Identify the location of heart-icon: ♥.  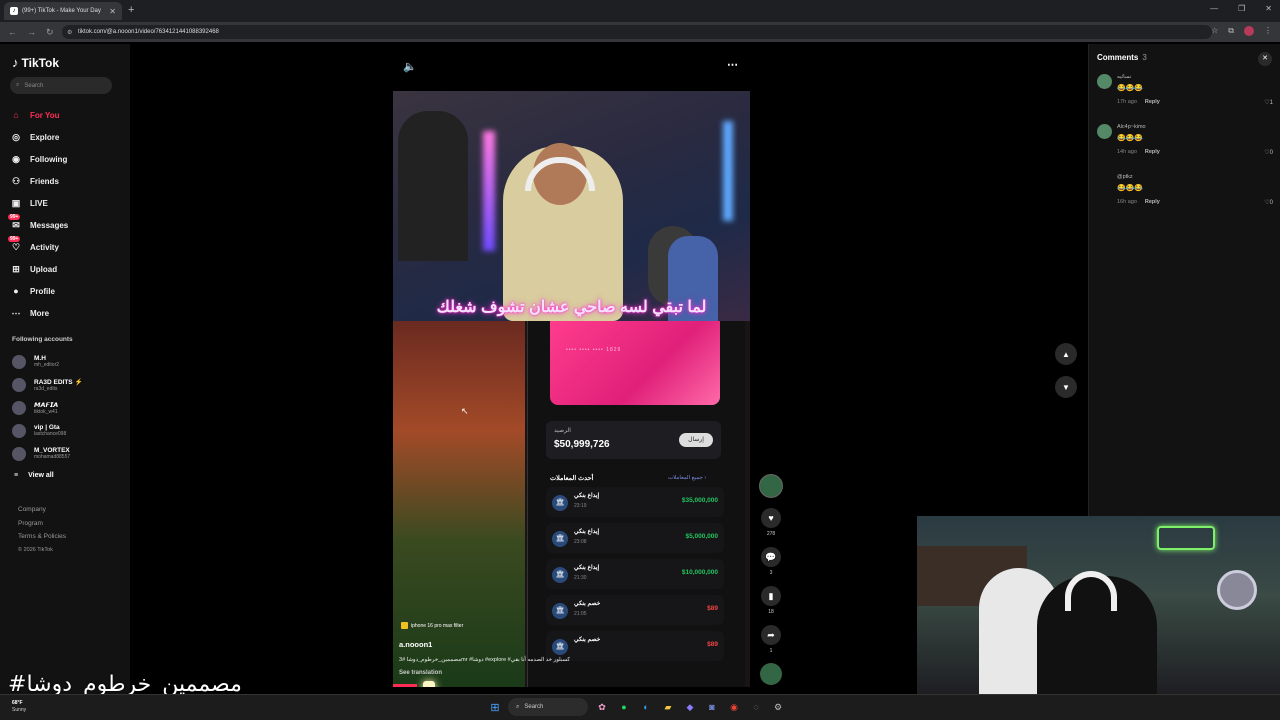
(771, 518).